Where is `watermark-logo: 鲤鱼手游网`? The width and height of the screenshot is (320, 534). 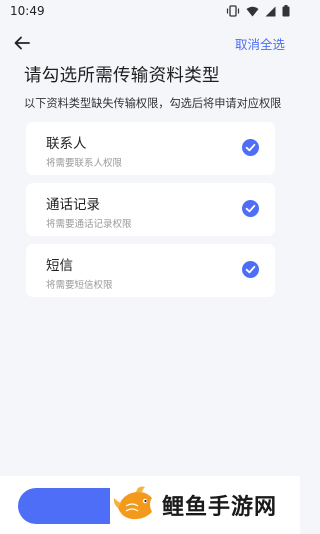
watermark-logo: 鲤鱼手游网 is located at coordinates (194, 505).